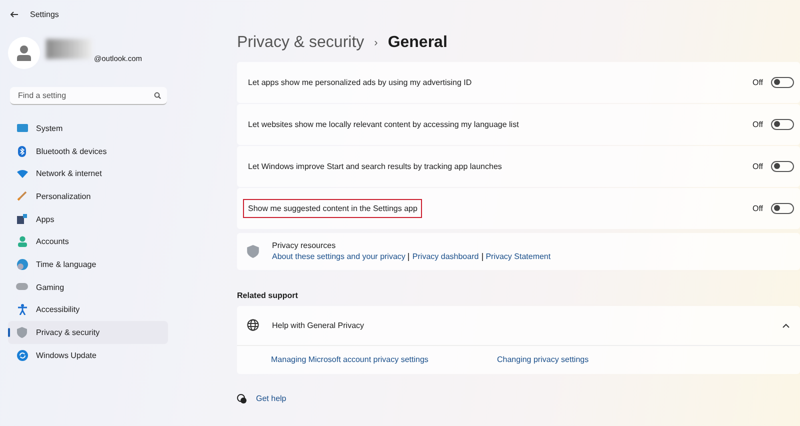 The width and height of the screenshot is (800, 426). I want to click on sidebar-item: System, so click(88, 128).